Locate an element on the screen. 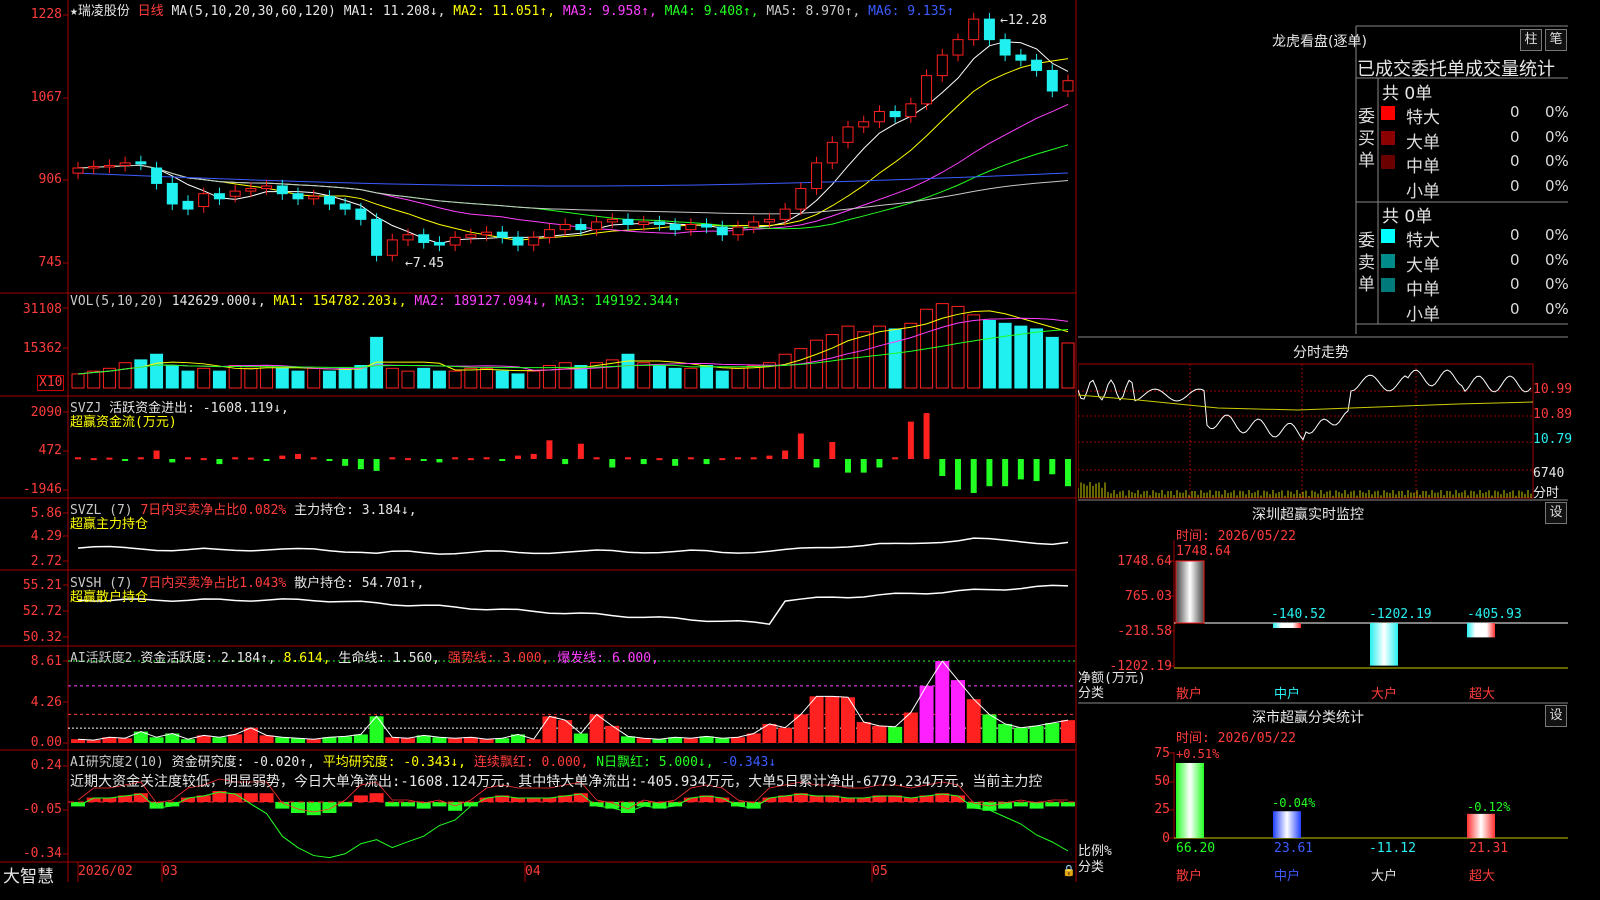  order-count: 0 is located at coordinates (1515, 136).